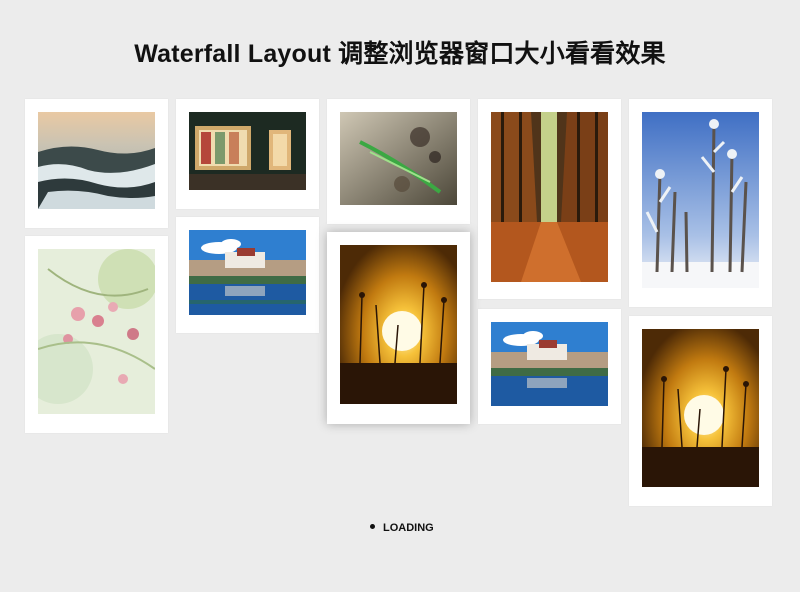 The width and height of the screenshot is (800, 592). I want to click on photo-autumn-path, so click(549, 197).